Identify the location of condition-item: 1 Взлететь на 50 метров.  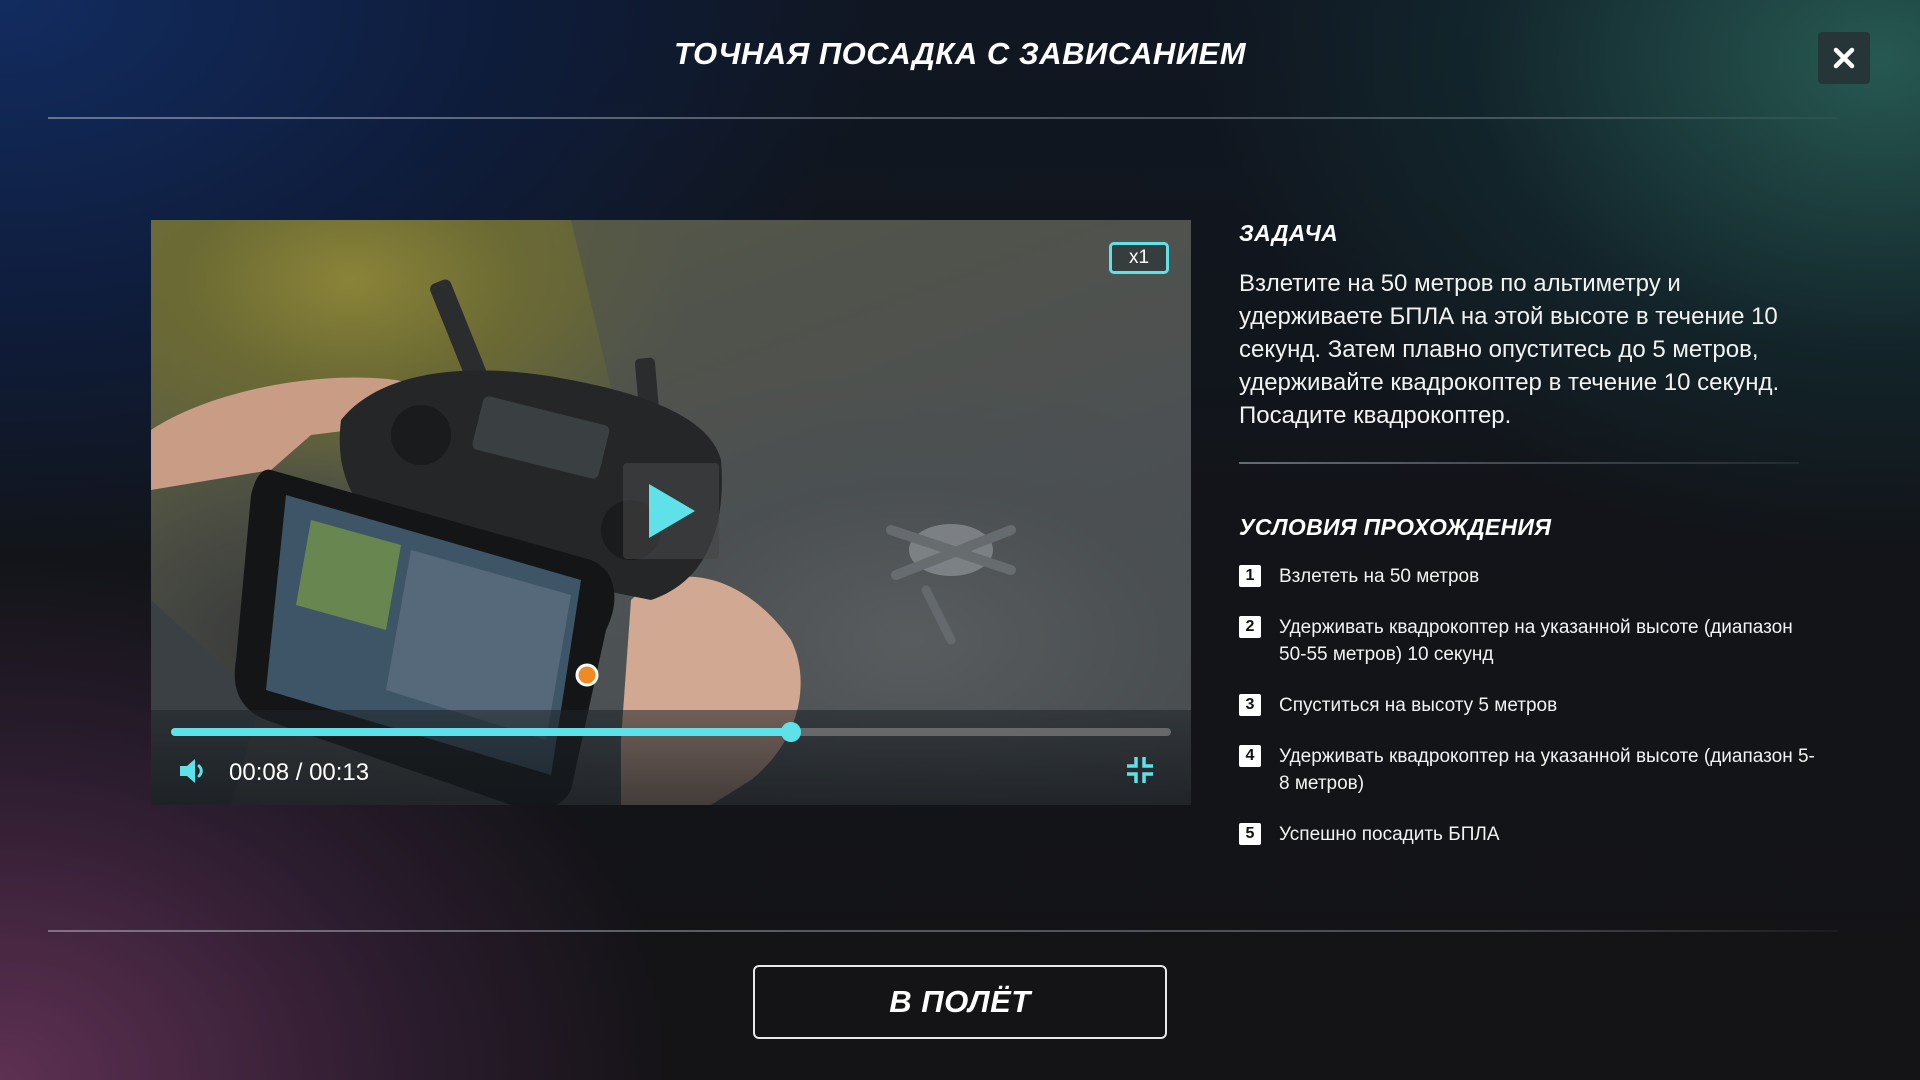
(1529, 576).